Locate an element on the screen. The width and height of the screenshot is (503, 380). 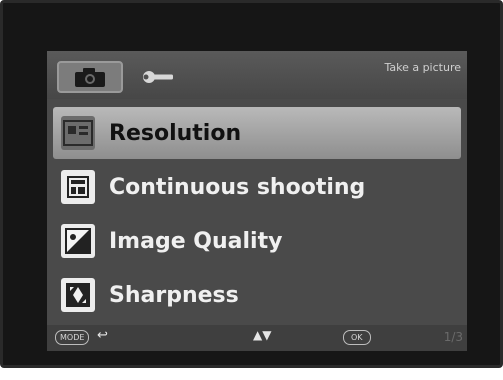
image-quality-icon is located at coordinates (78, 241).